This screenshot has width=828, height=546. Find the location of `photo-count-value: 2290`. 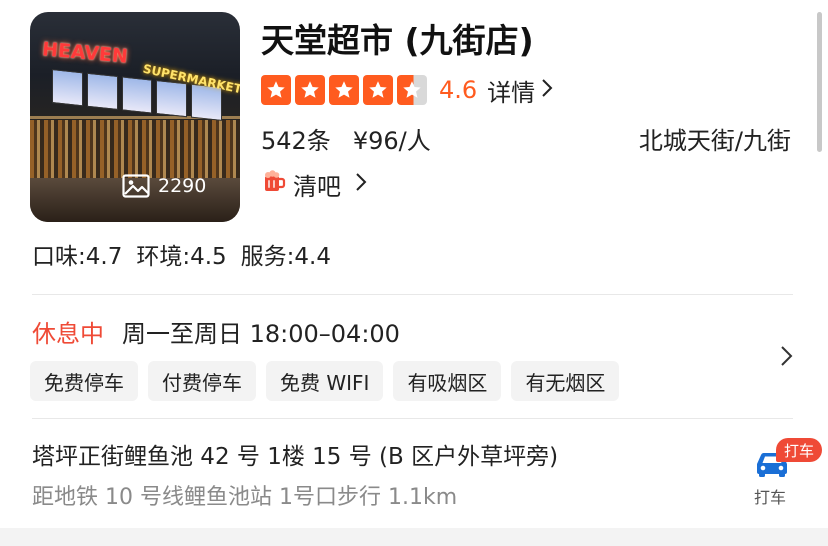

photo-count-value: 2290 is located at coordinates (182, 186).